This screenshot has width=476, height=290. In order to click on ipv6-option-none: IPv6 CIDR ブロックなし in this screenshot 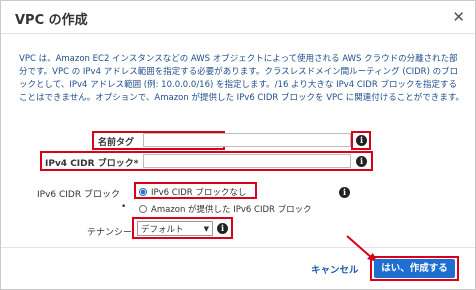, I will do `click(192, 192)`.